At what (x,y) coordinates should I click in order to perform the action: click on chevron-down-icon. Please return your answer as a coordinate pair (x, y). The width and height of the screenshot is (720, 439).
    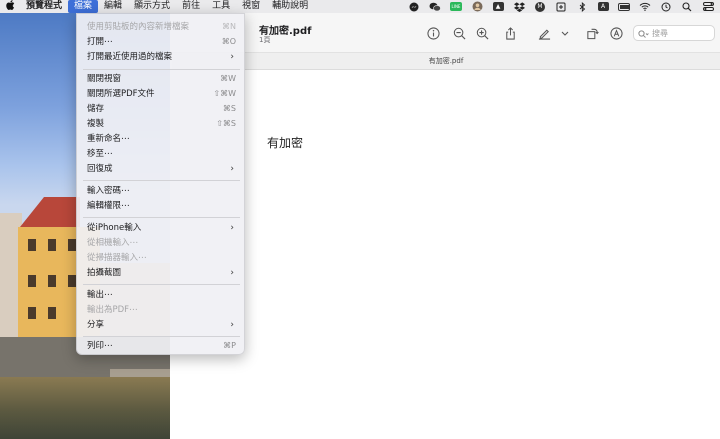
    Looking at the image, I should click on (565, 33).